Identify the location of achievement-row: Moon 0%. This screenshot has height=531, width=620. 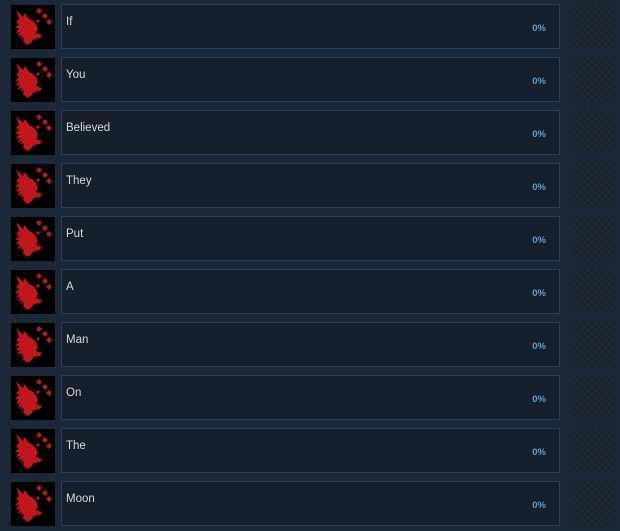
(310, 504).